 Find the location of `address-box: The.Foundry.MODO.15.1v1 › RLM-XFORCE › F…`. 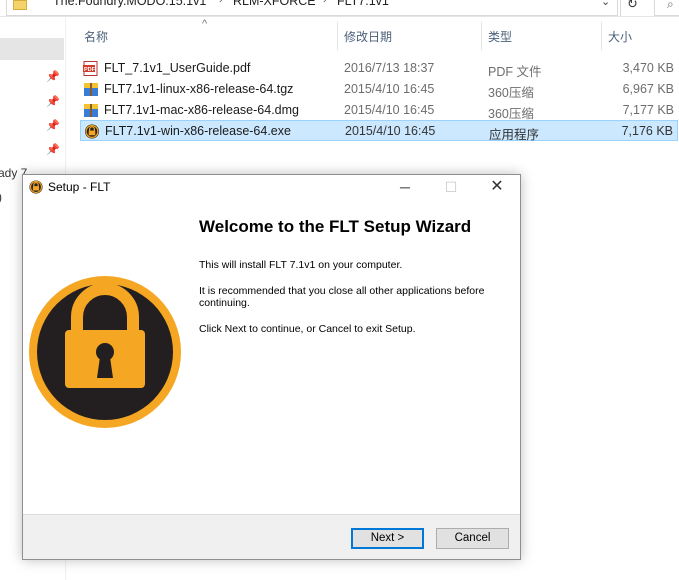

address-box: The.Foundry.MODO.15.1v1 › RLM-XFORCE › F… is located at coordinates (312, 8).